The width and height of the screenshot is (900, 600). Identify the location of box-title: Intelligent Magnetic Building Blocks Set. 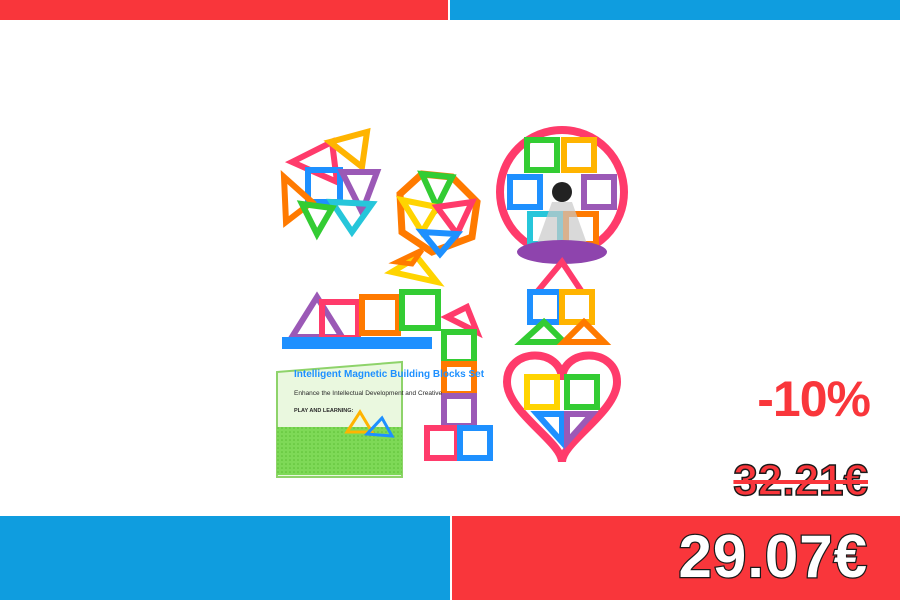
(389, 374).